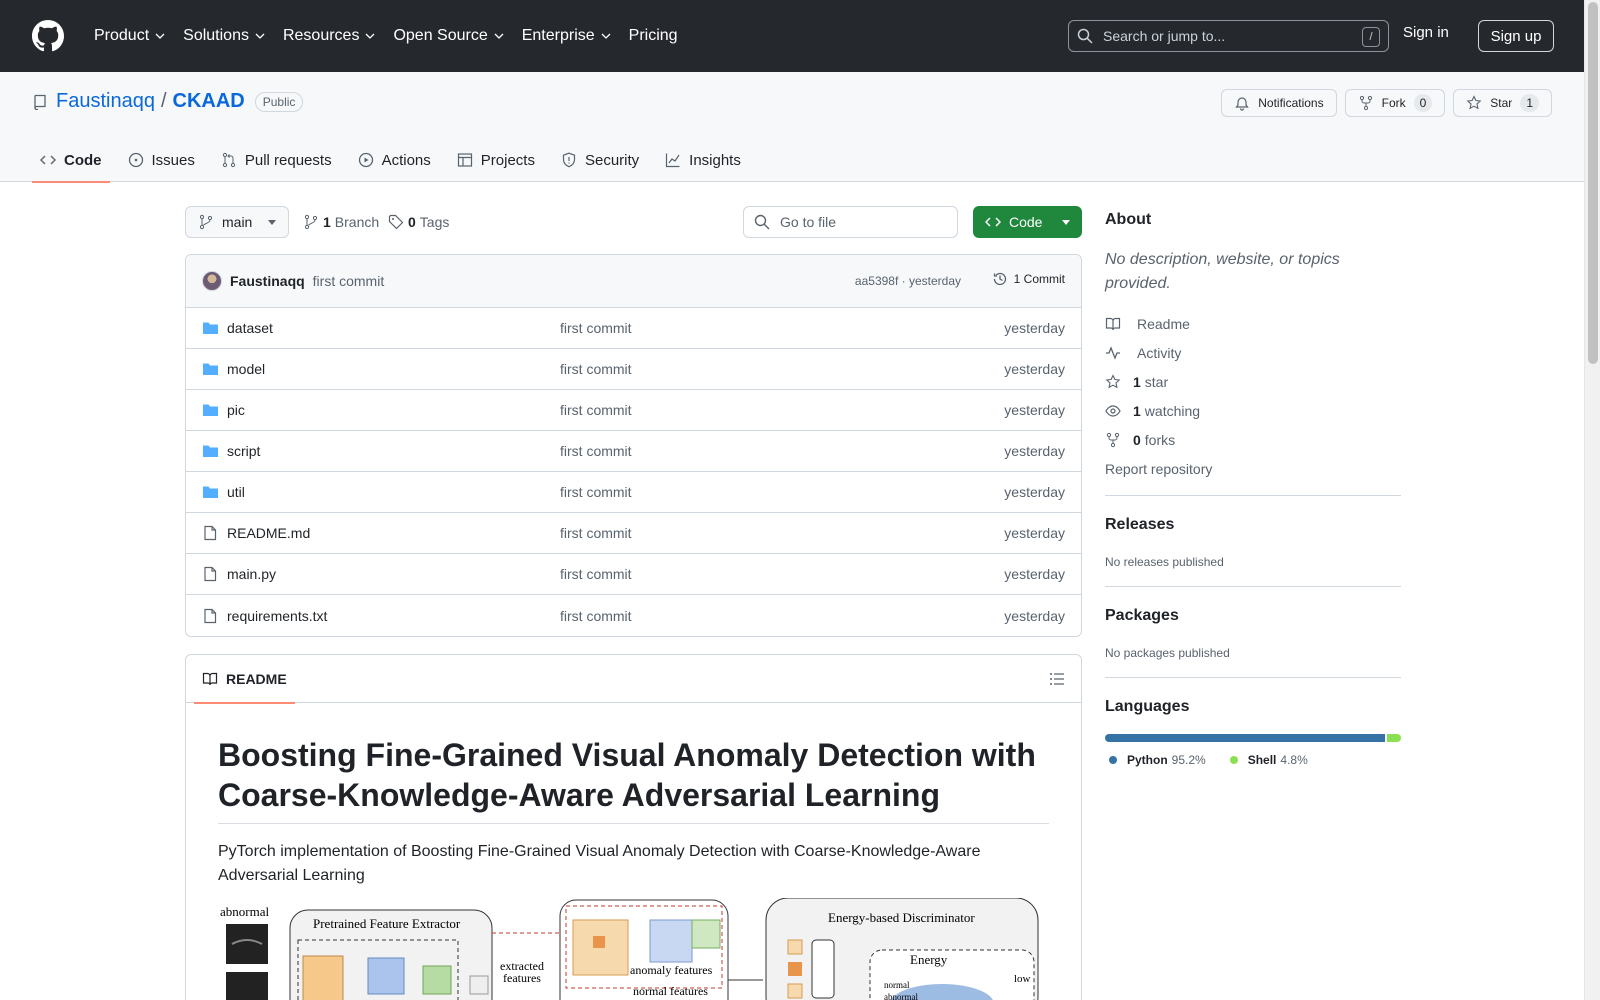  Describe the element at coordinates (1268, 760) in the screenshot. I see `language-shell: Shell 4.8%` at that location.